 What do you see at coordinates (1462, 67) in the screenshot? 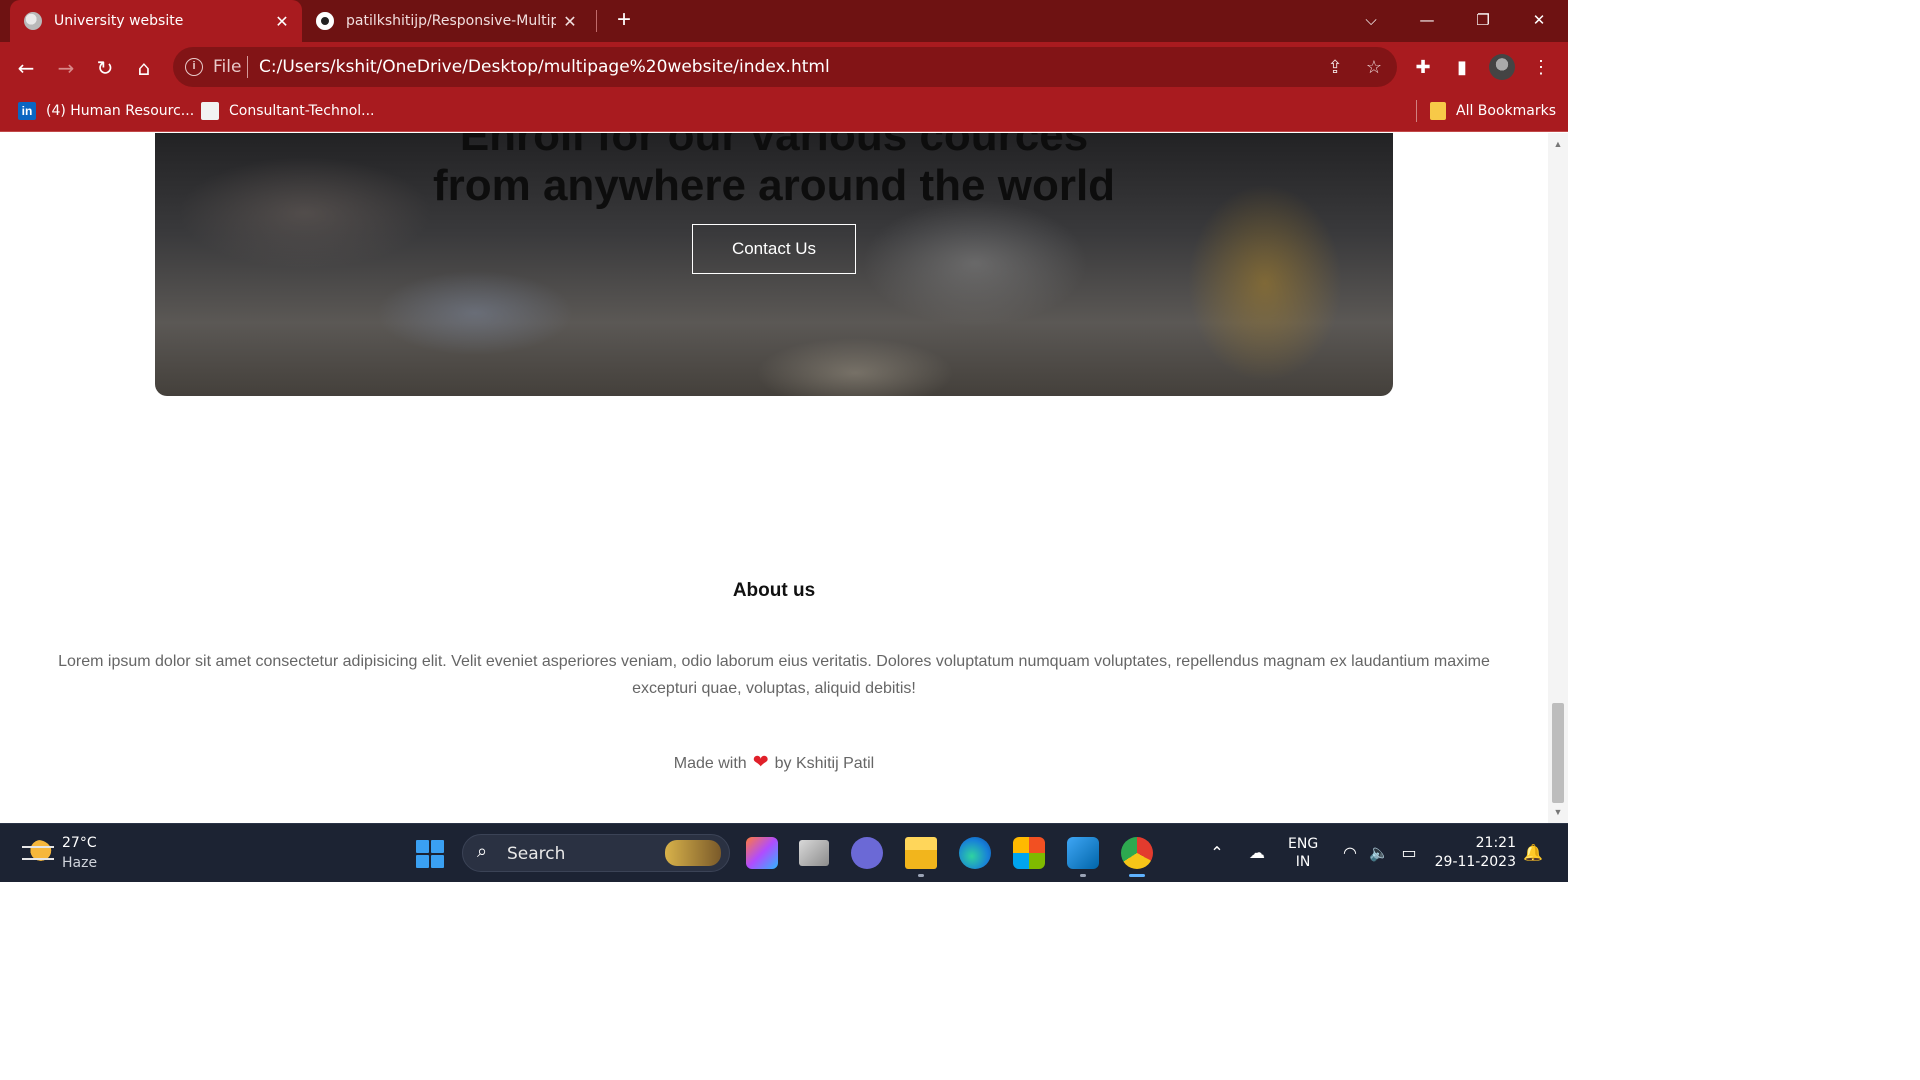
I see `side-panel-icon: ▮` at bounding box center [1462, 67].